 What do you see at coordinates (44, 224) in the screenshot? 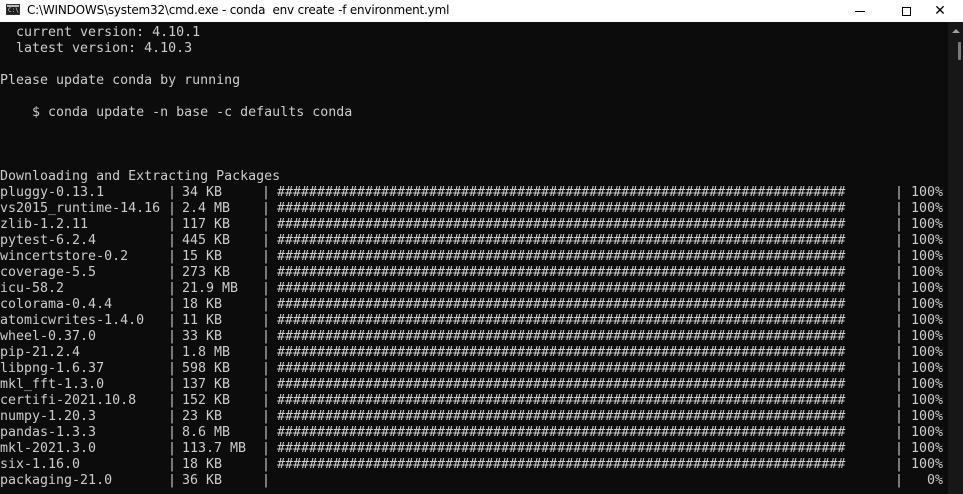
I see `package-name: zlib-1.2.11` at bounding box center [44, 224].